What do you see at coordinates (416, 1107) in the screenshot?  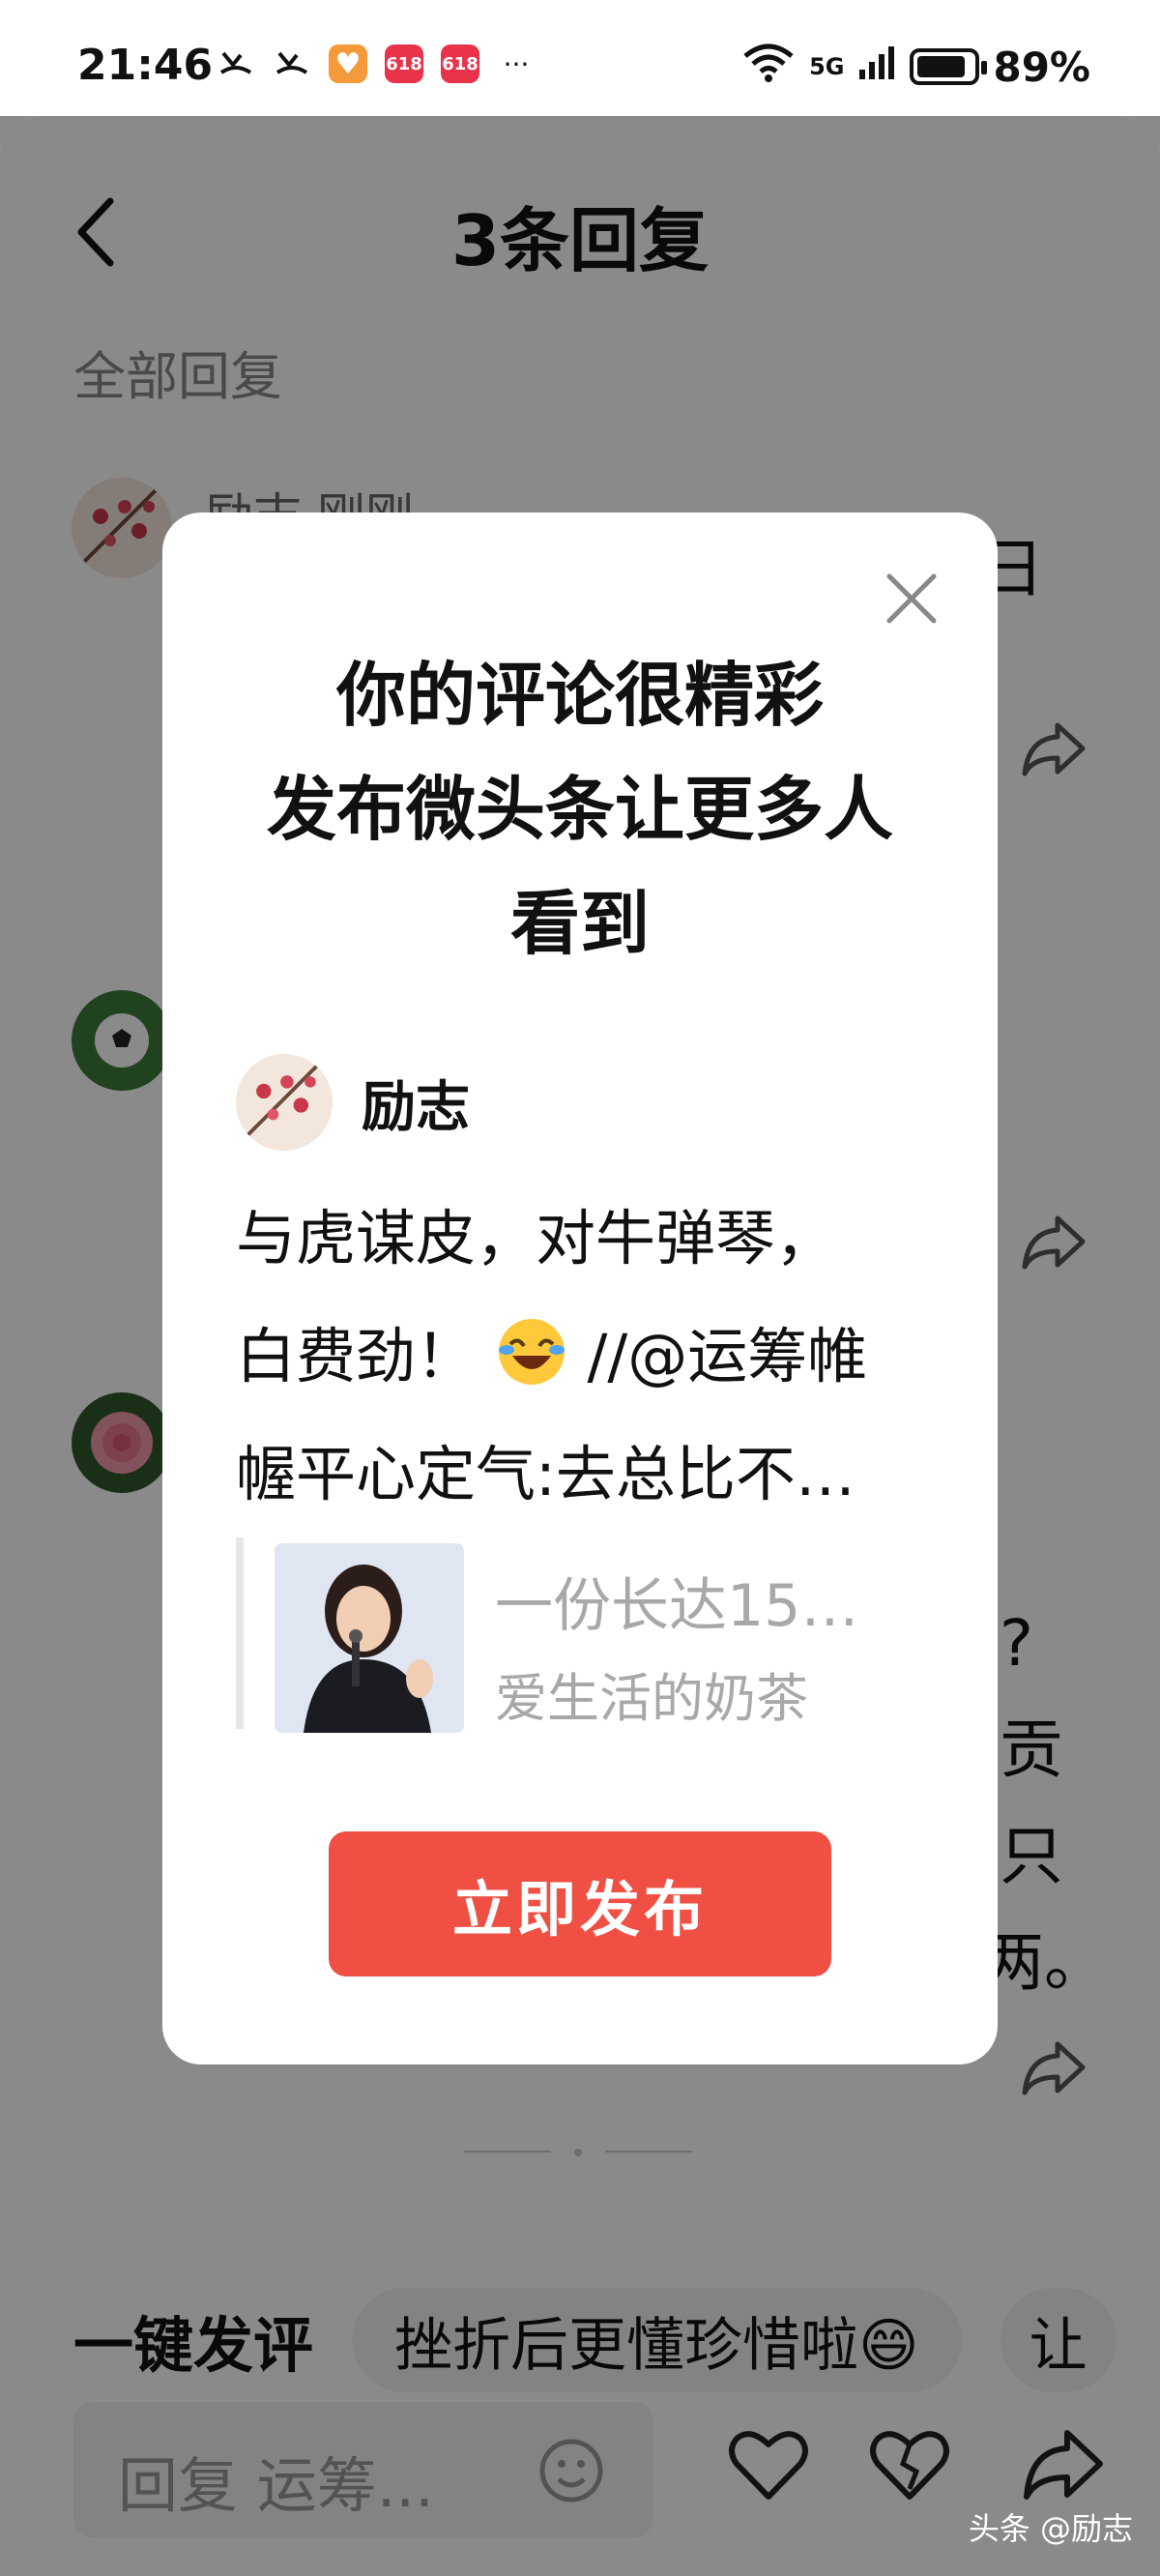 I see `author-name: 励志` at bounding box center [416, 1107].